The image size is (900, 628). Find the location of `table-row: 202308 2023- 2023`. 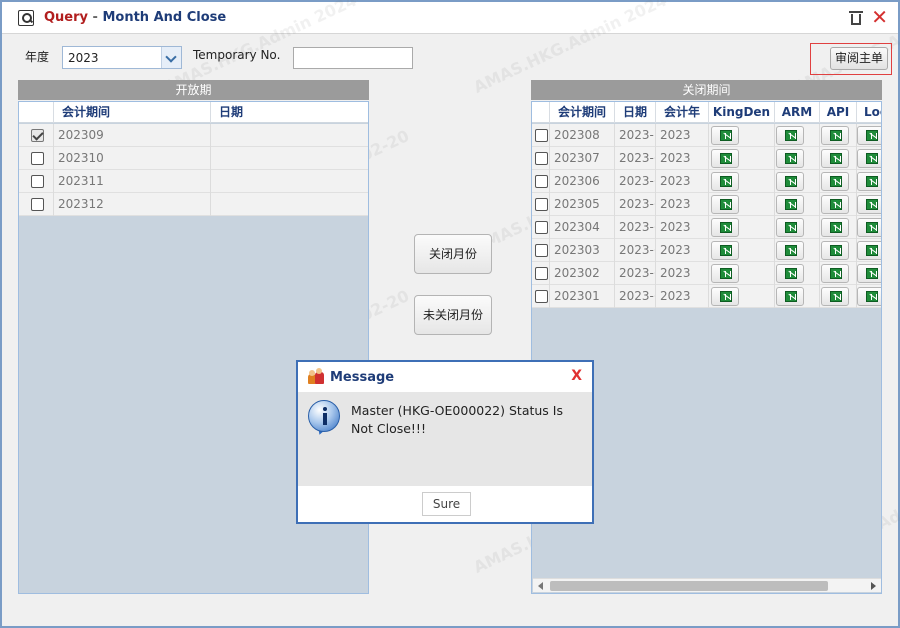

table-row: 202308 2023- 2023 is located at coordinates (706, 135).